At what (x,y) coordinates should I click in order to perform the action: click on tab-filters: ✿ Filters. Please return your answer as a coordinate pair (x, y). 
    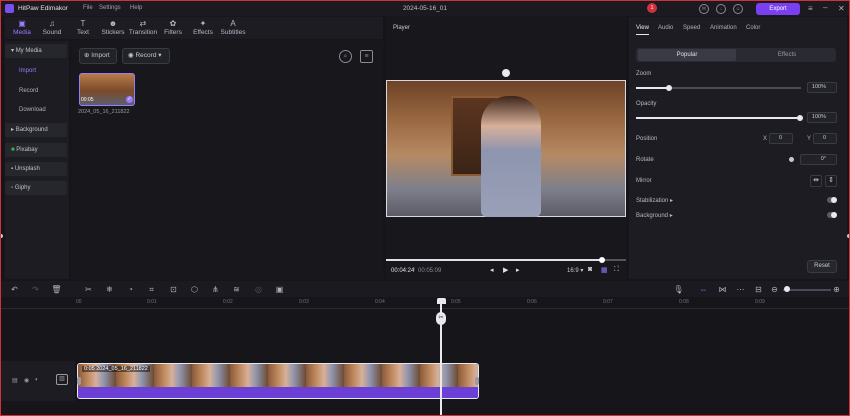
    Looking at the image, I should click on (173, 27).